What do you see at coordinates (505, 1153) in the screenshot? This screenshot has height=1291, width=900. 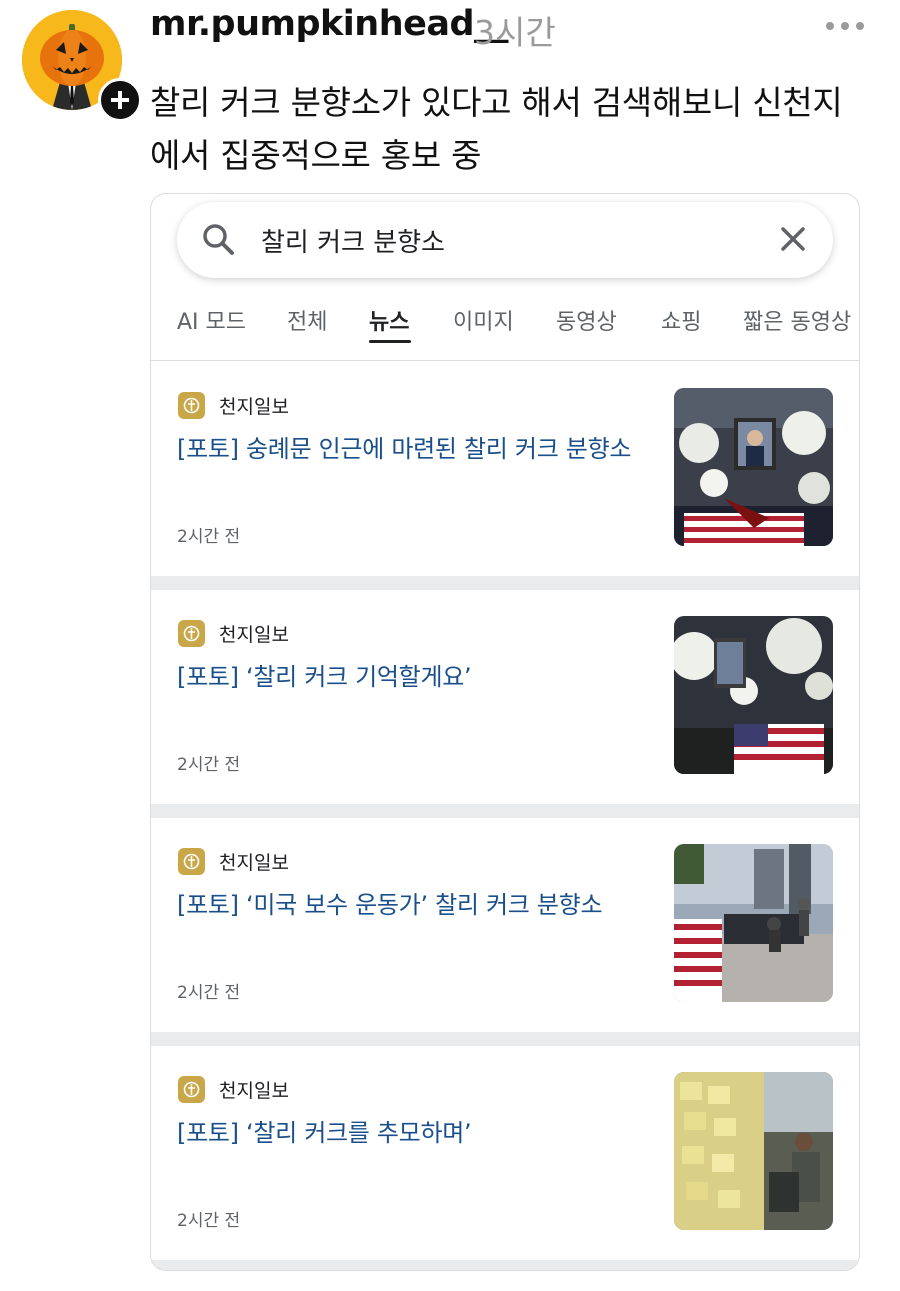 I see `news-result: 천지일보 [포토] ‘찰리 커크를 추모하며’ 2시간 전` at bounding box center [505, 1153].